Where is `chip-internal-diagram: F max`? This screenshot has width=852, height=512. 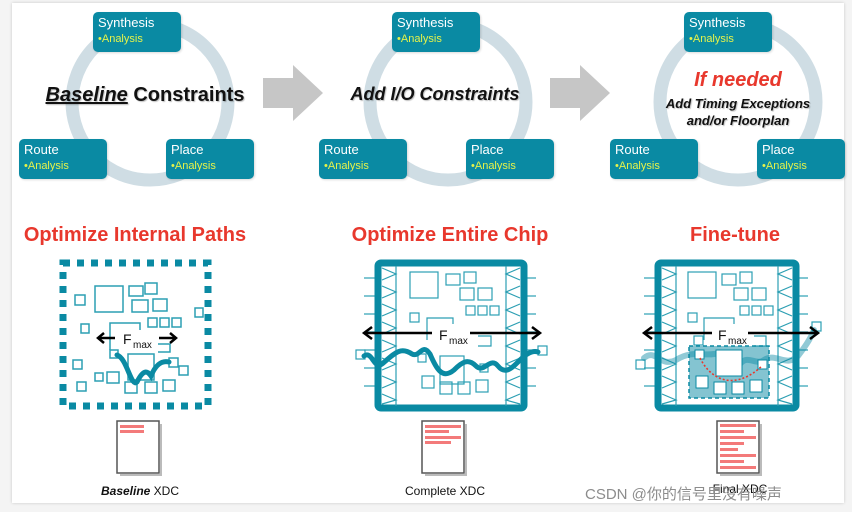 chip-internal-diagram: F max is located at coordinates (135, 334).